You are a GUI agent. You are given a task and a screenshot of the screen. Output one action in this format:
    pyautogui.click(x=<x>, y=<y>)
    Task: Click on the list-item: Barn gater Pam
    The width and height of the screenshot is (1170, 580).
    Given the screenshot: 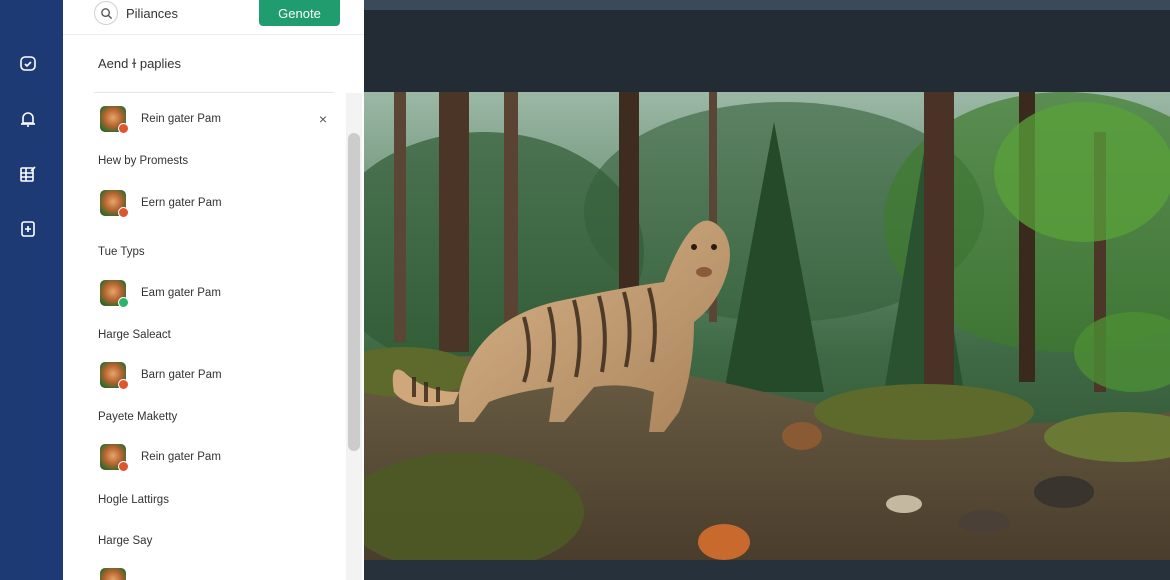 What is the action you would take?
    pyautogui.click(x=161, y=375)
    